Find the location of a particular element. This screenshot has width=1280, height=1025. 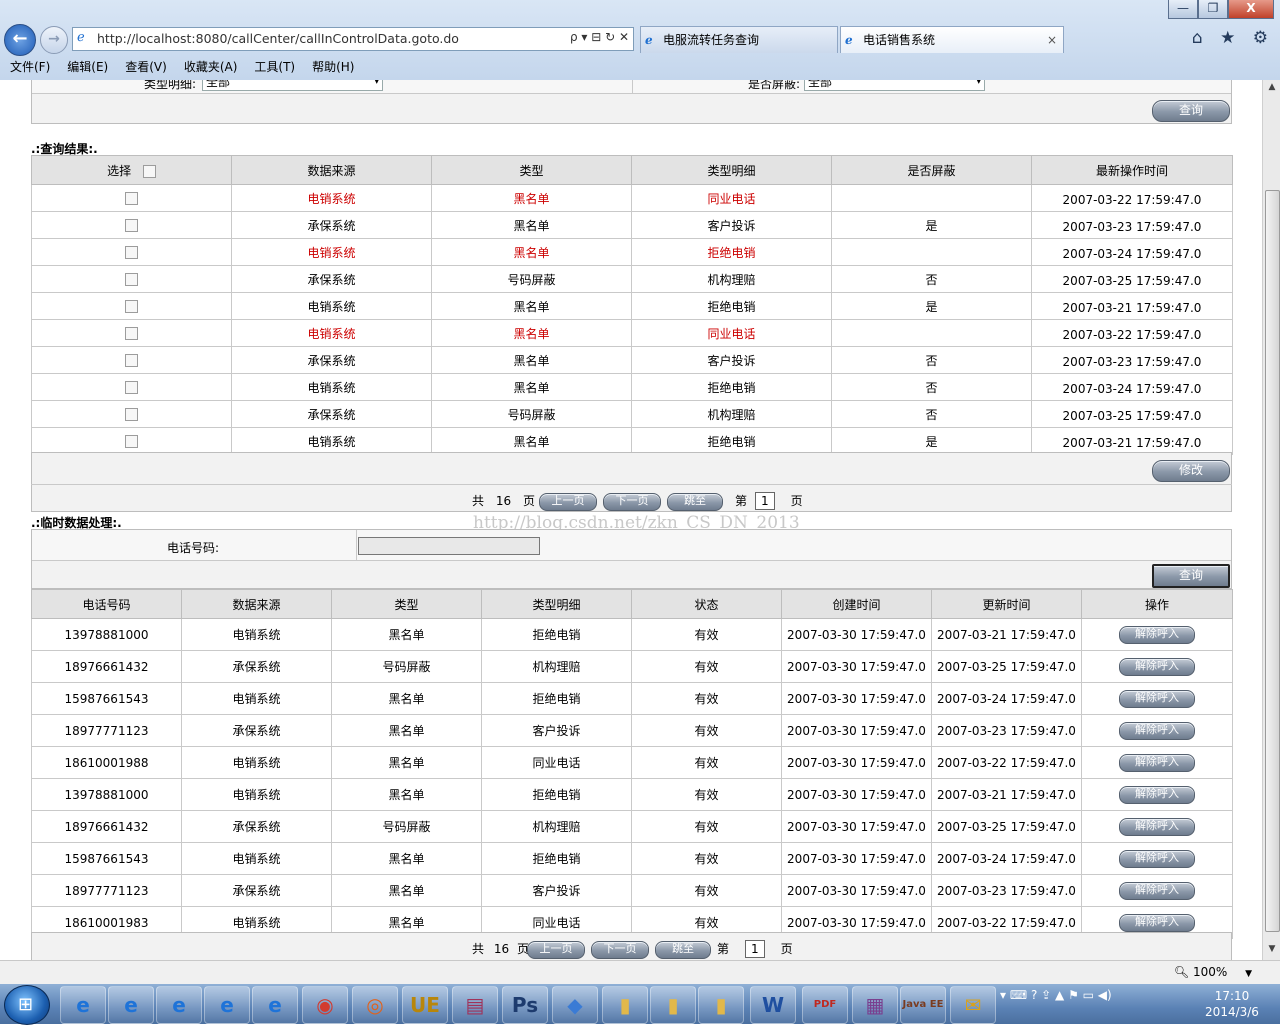

tab-close-icon: × is located at coordinates (1052, 40).